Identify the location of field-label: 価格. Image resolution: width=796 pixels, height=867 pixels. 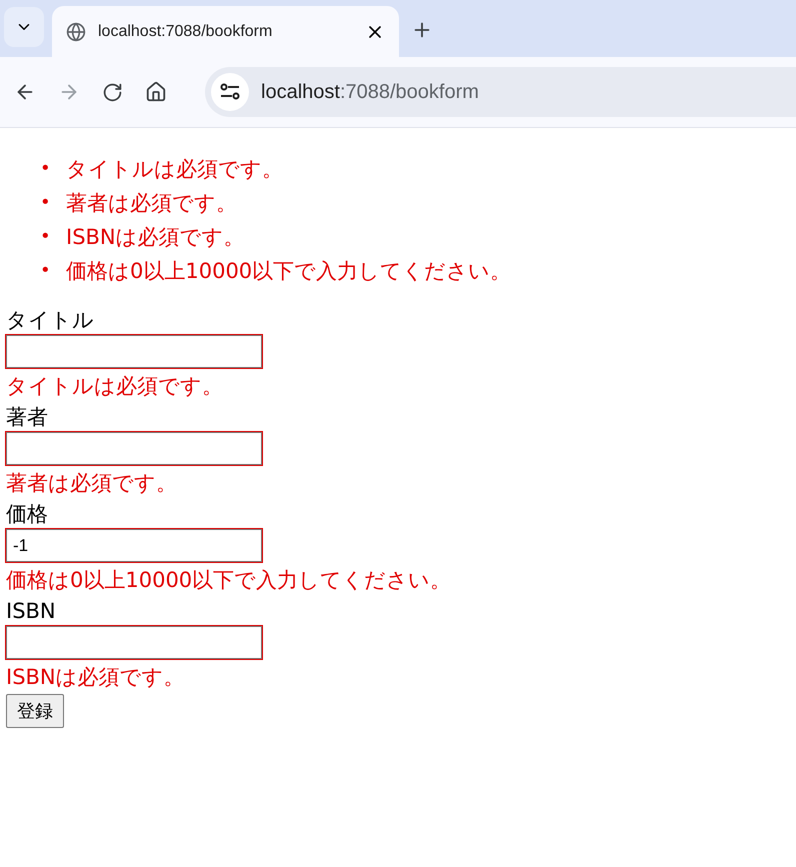
(27, 514).